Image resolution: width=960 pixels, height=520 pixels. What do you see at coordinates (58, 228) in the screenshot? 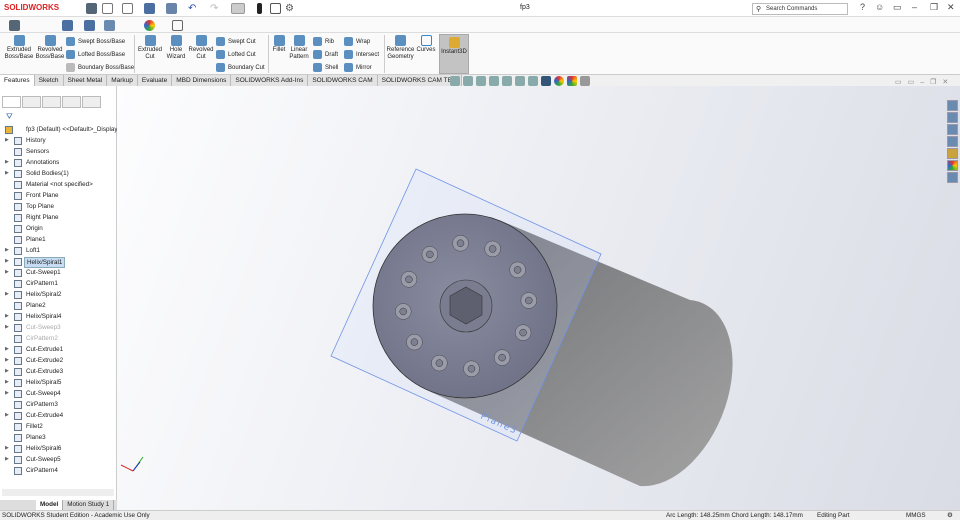
I see `tree-item: Origin` at bounding box center [58, 228].